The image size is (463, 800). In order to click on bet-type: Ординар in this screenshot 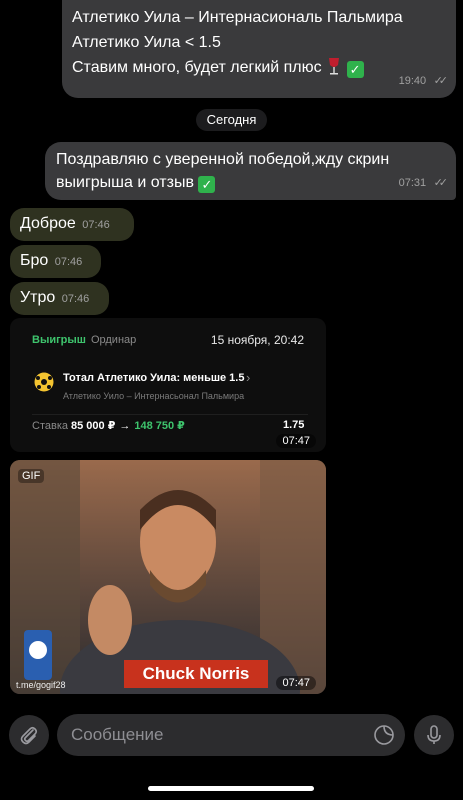, I will do `click(113, 340)`.